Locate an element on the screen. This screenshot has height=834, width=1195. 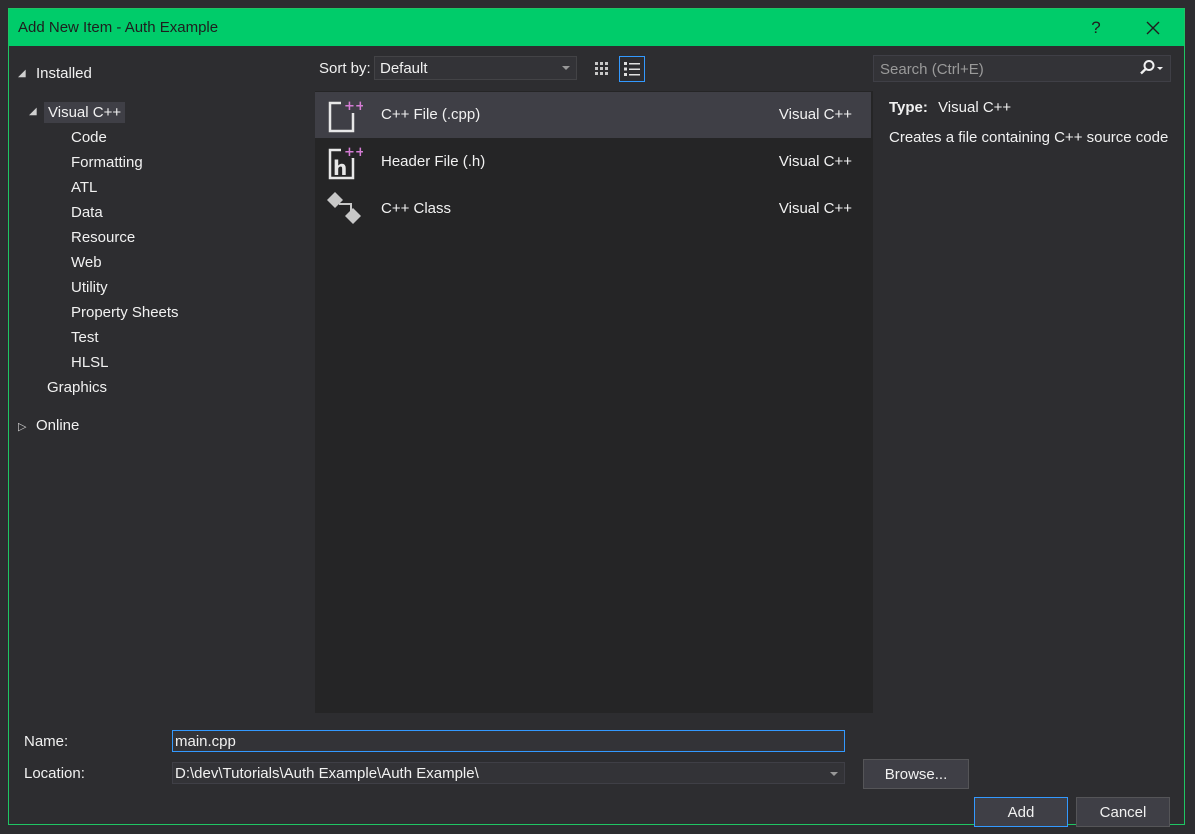
cancel-button: Cancel is located at coordinates (1123, 812).